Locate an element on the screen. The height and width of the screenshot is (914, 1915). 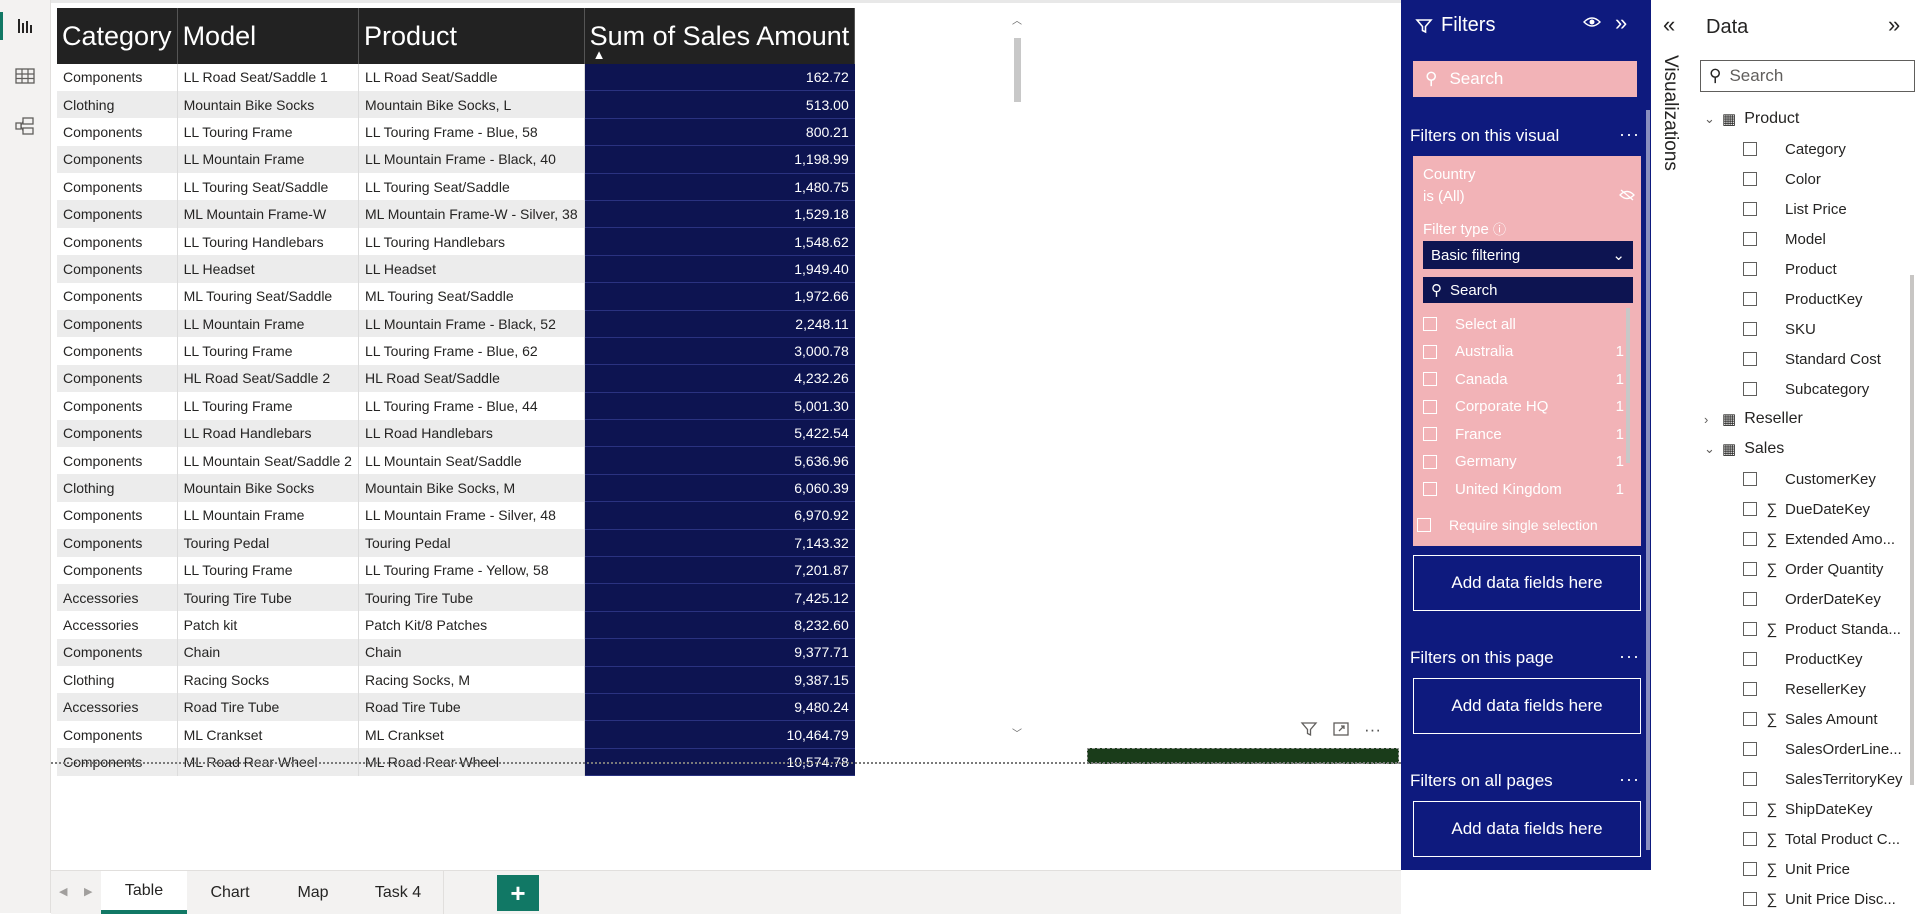
data-field: SKU is located at coordinates (1779, 329).